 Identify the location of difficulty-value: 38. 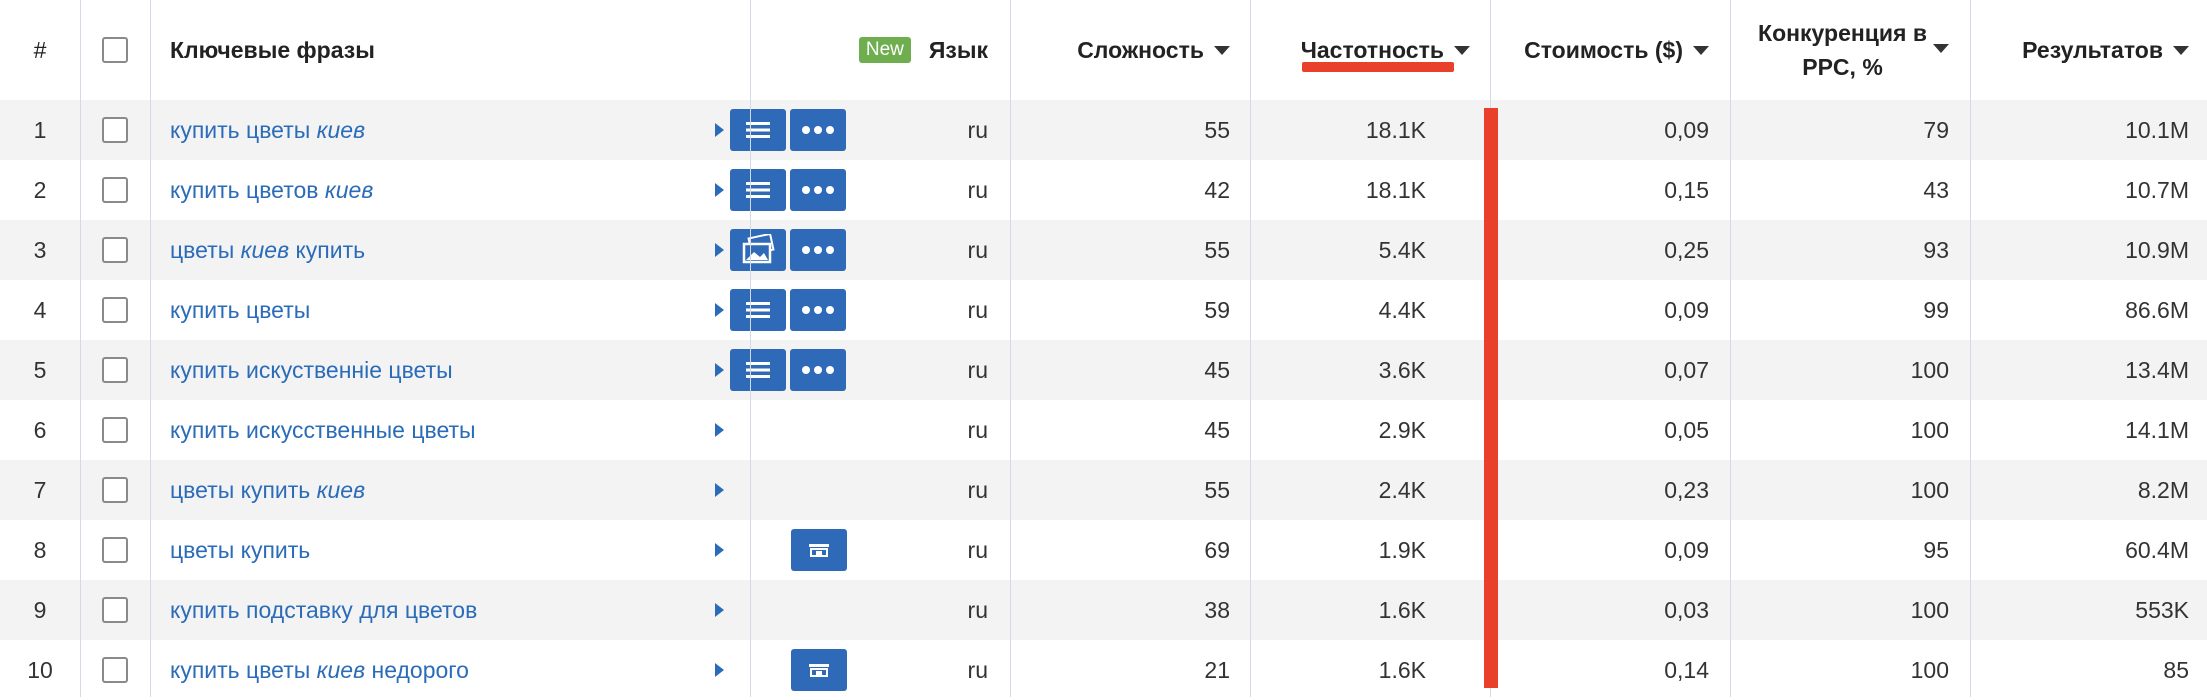
(1217, 609).